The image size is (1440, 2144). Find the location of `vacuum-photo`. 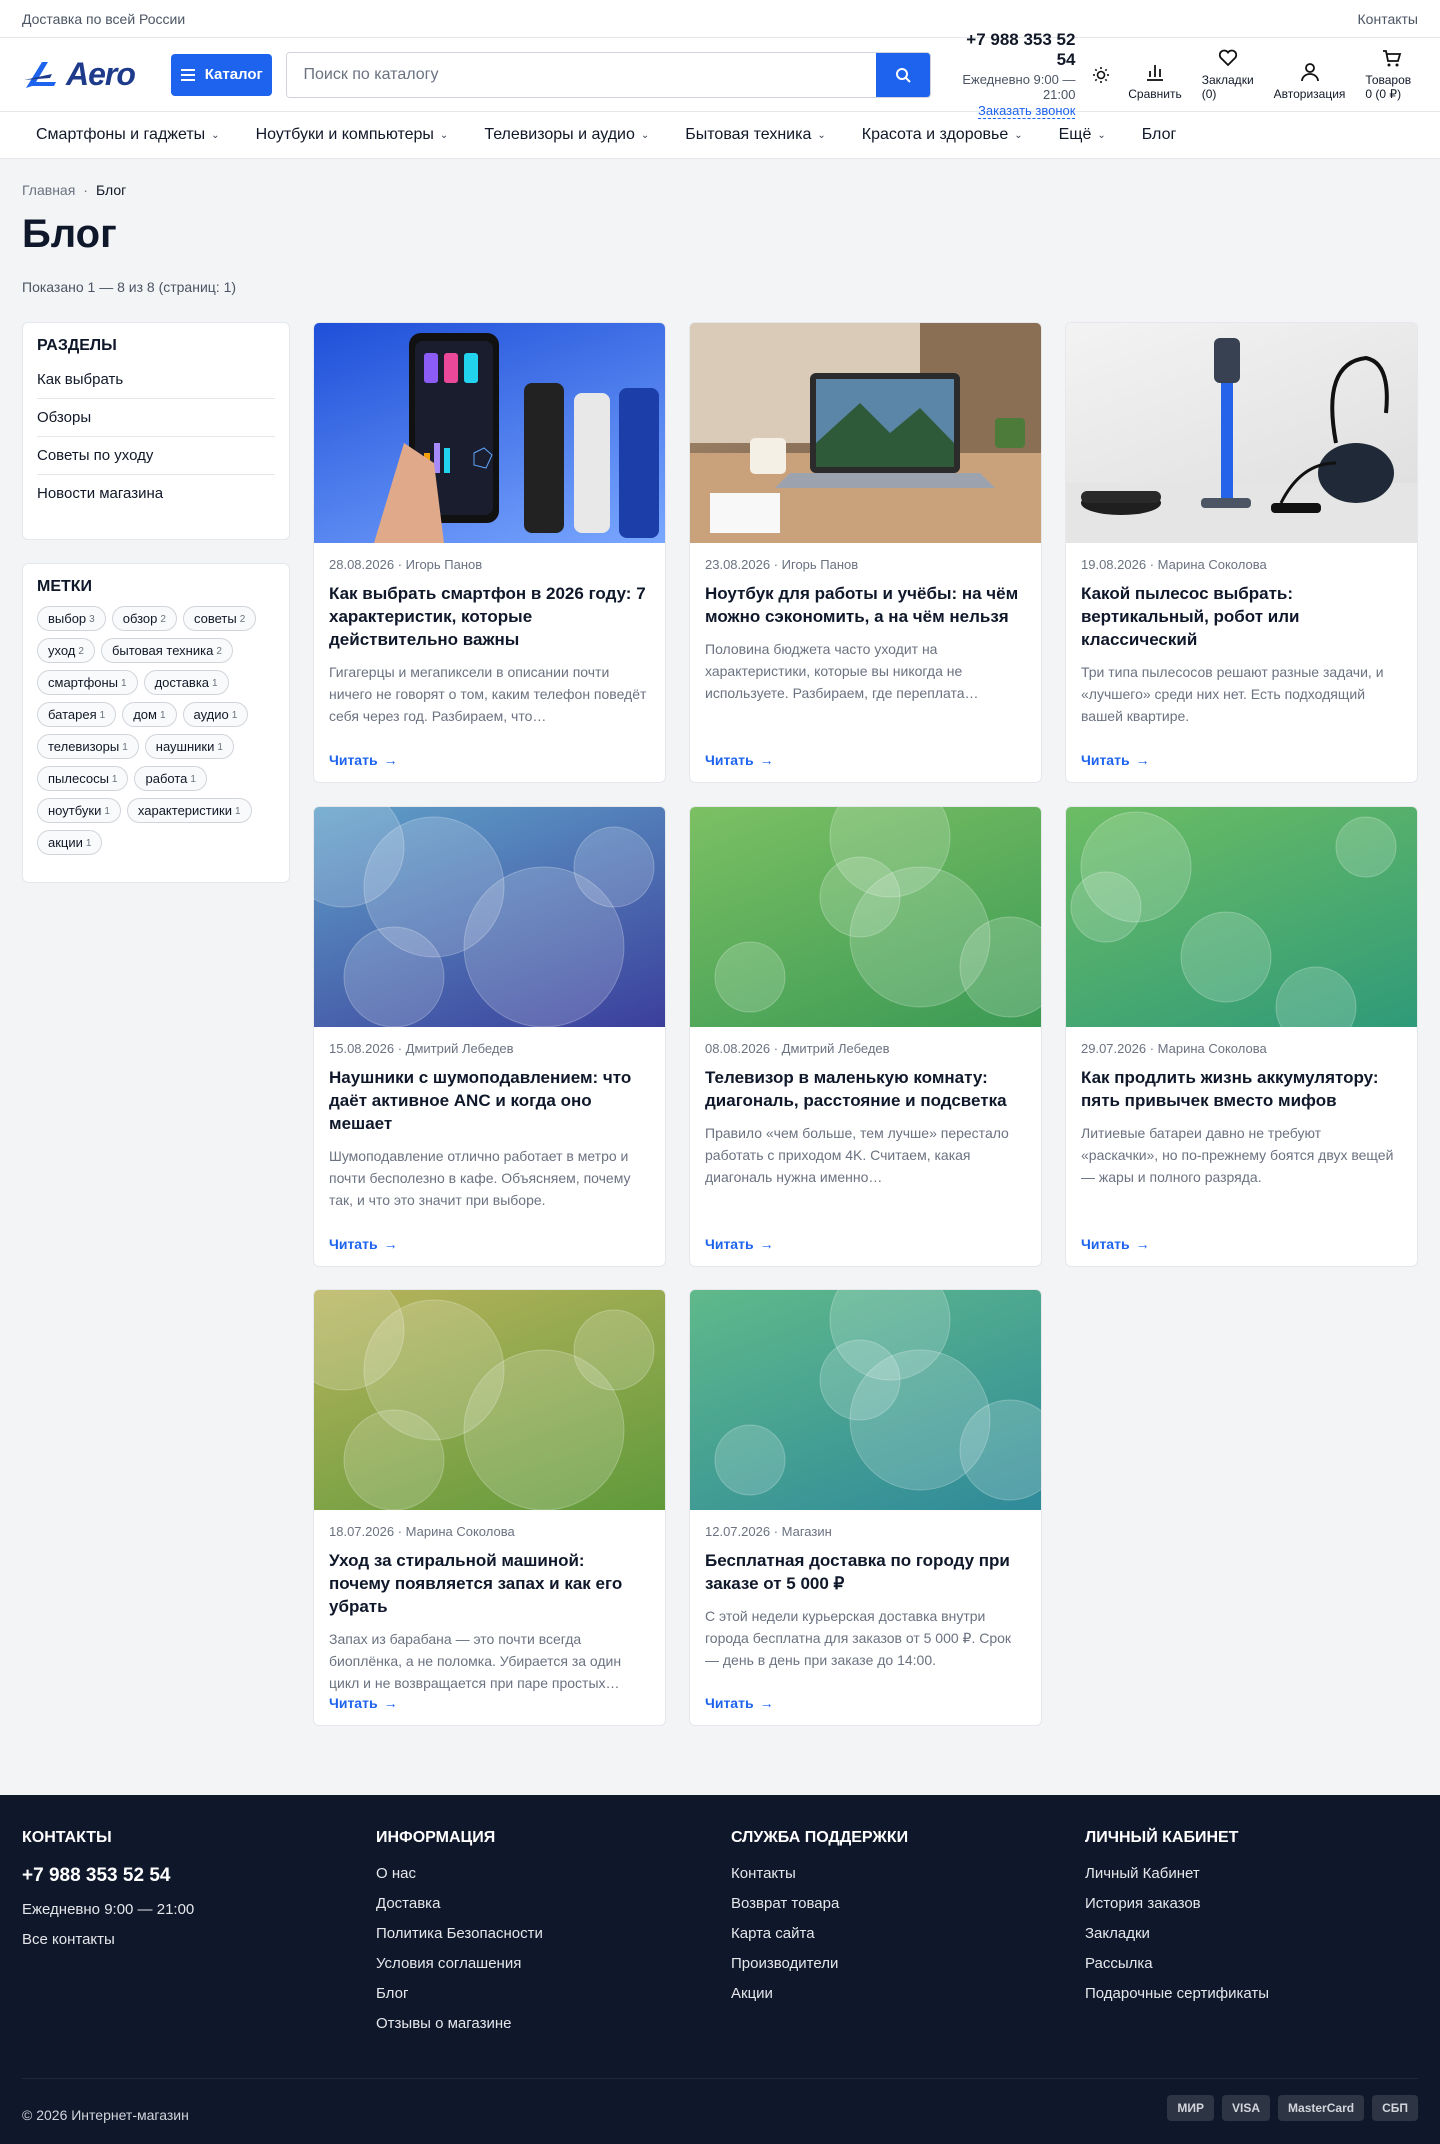

vacuum-photo is located at coordinates (1241, 433).